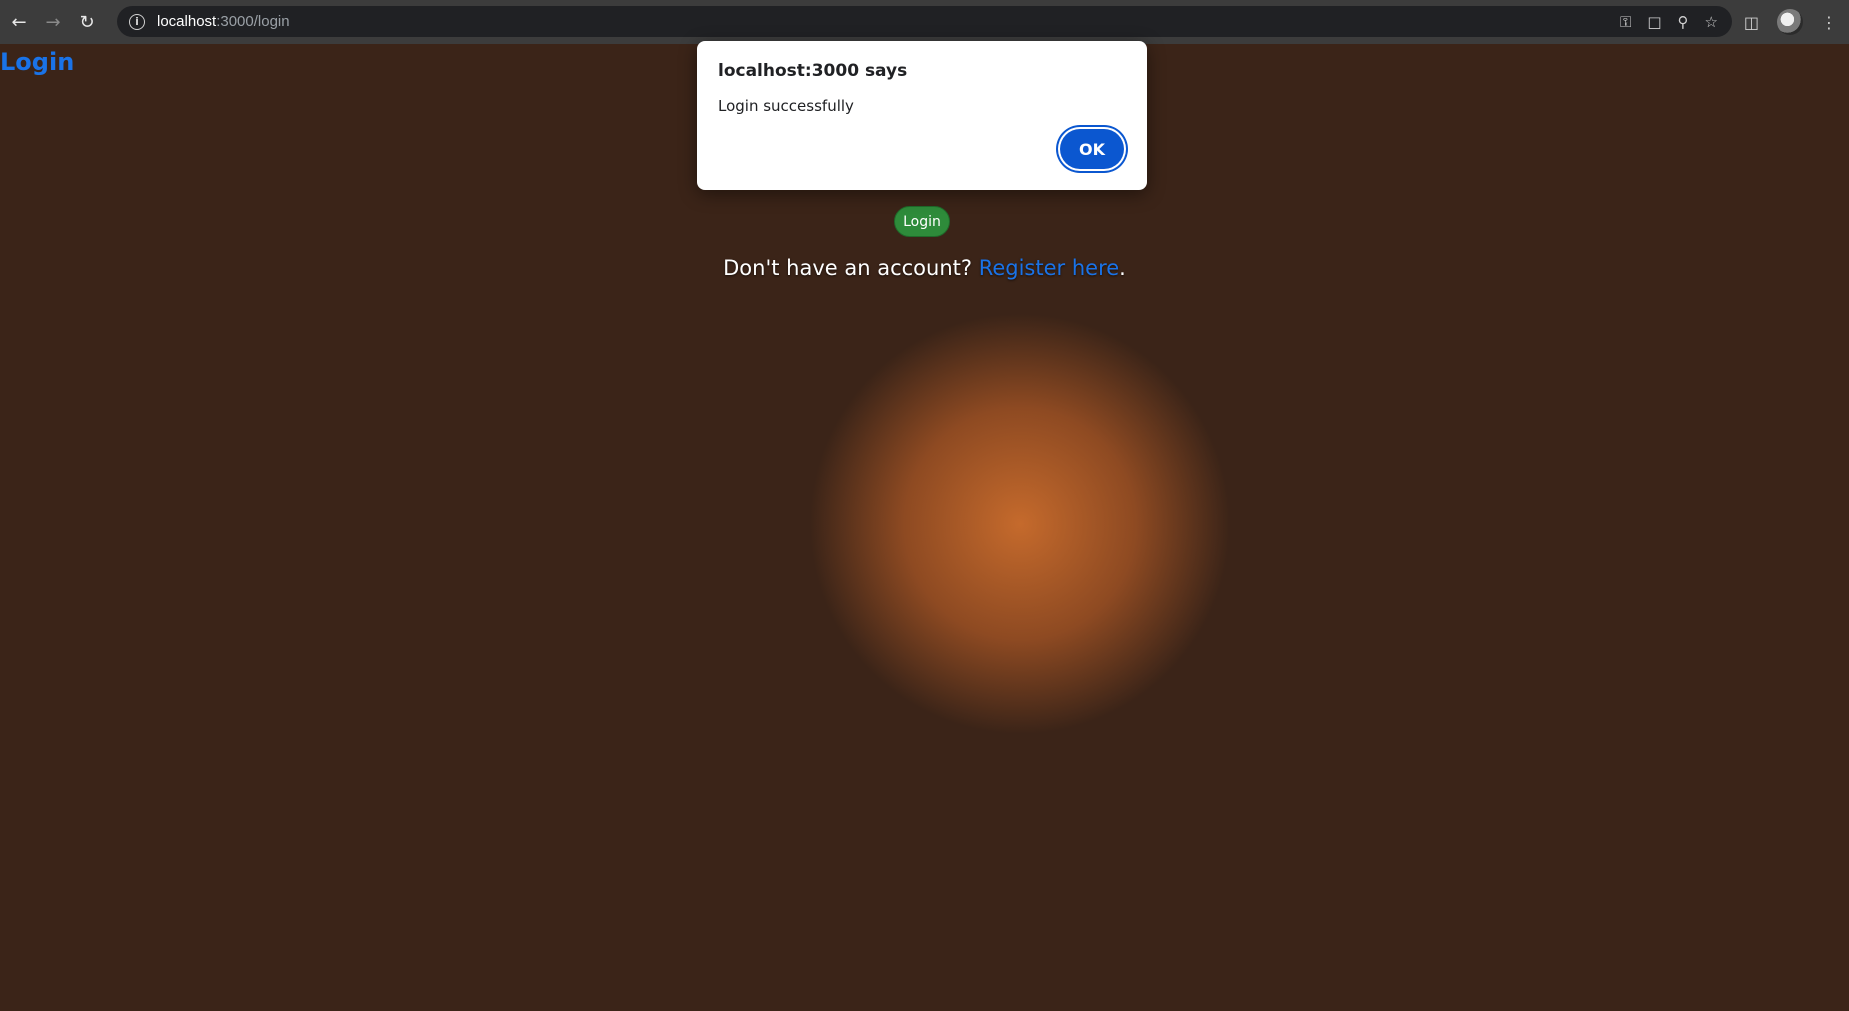 The width and height of the screenshot is (1849, 1011). I want to click on profile-avatar, so click(1790, 22).